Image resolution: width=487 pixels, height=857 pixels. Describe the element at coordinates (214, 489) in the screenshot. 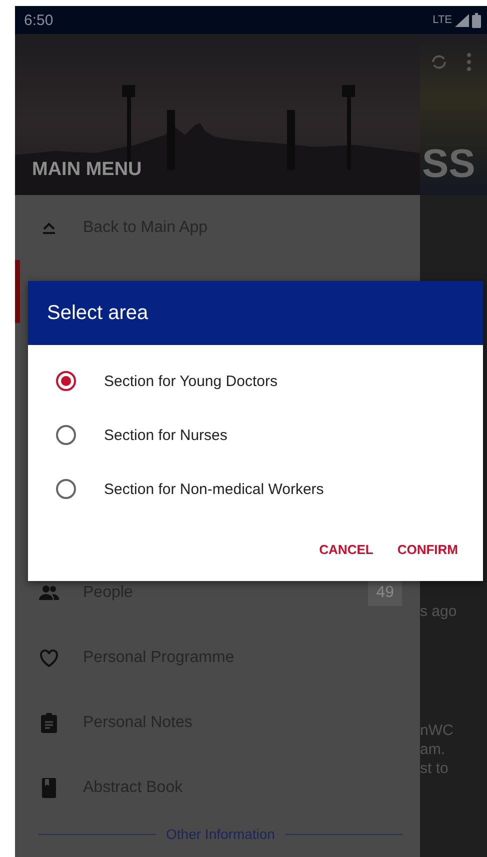

I see `option-label: Section for Non-medical Workers` at that location.